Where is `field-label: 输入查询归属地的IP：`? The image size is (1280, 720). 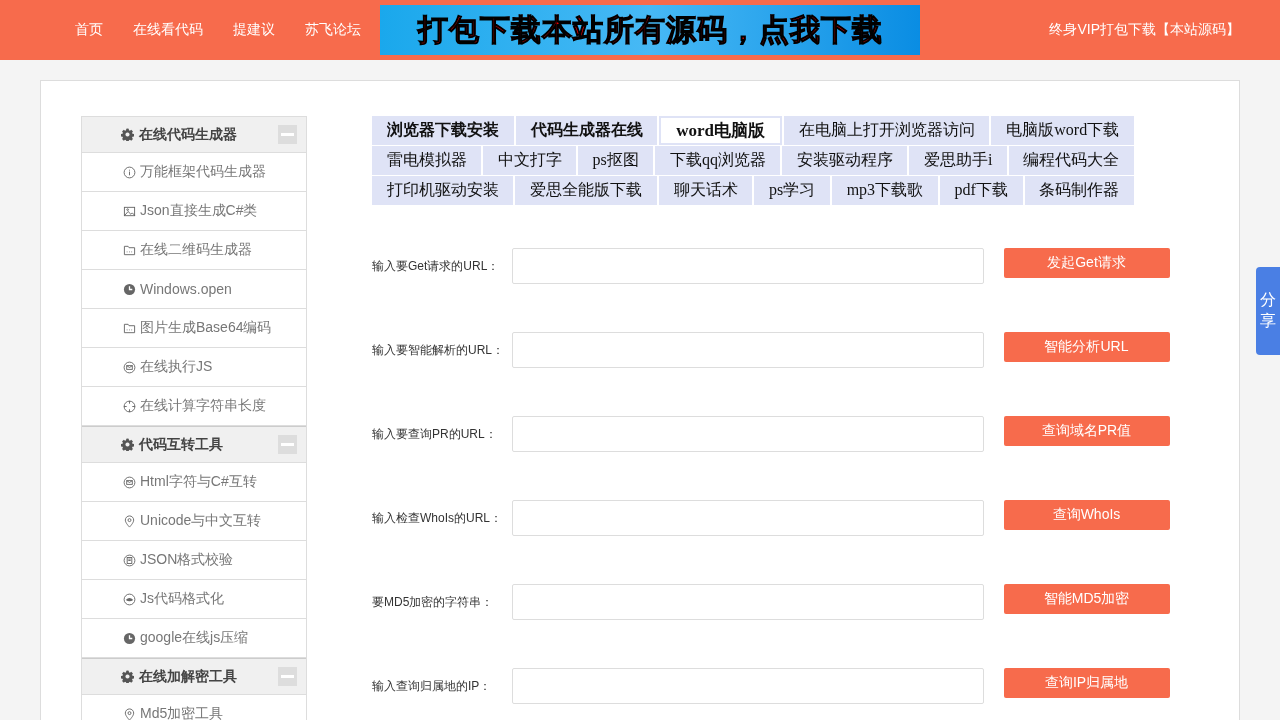 field-label: 输入查询归属地的IP： is located at coordinates (432, 686).